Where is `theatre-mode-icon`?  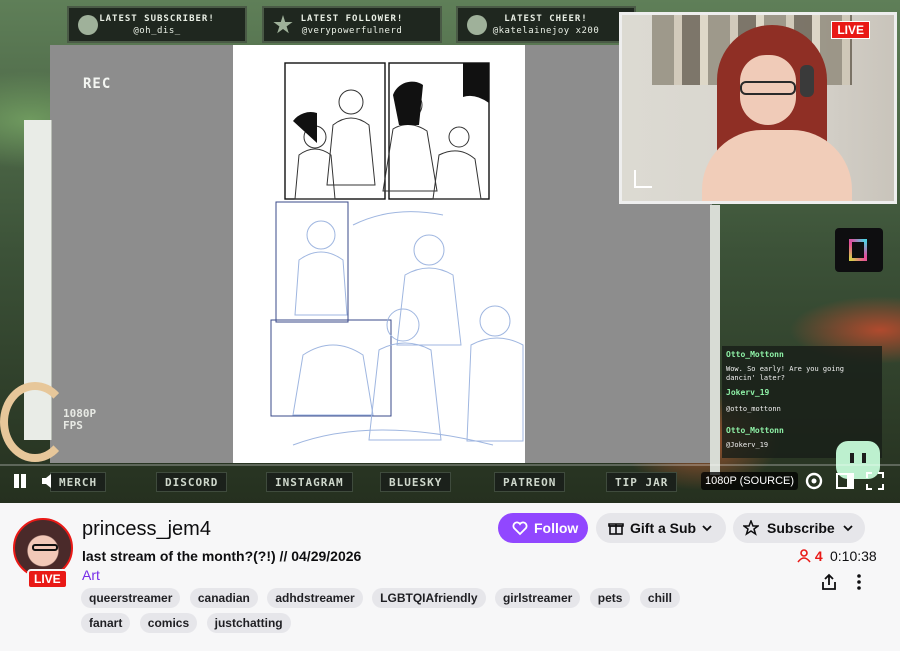 theatre-mode-icon is located at coordinates (845, 481).